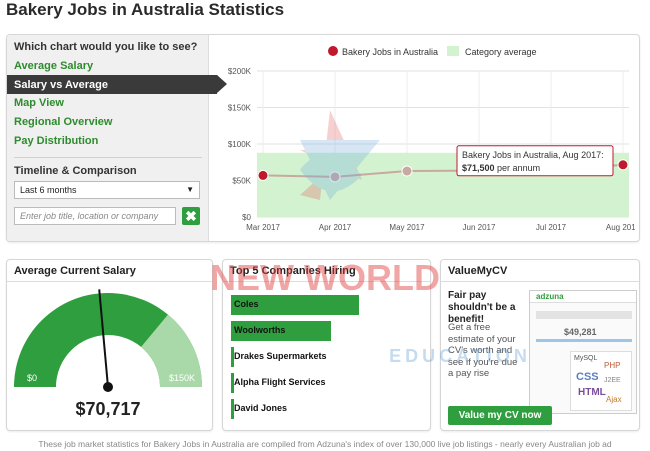  What do you see at coordinates (390, 52) in the screenshot?
I see `legend-series-label: Bakery Jobs in Australia` at bounding box center [390, 52].